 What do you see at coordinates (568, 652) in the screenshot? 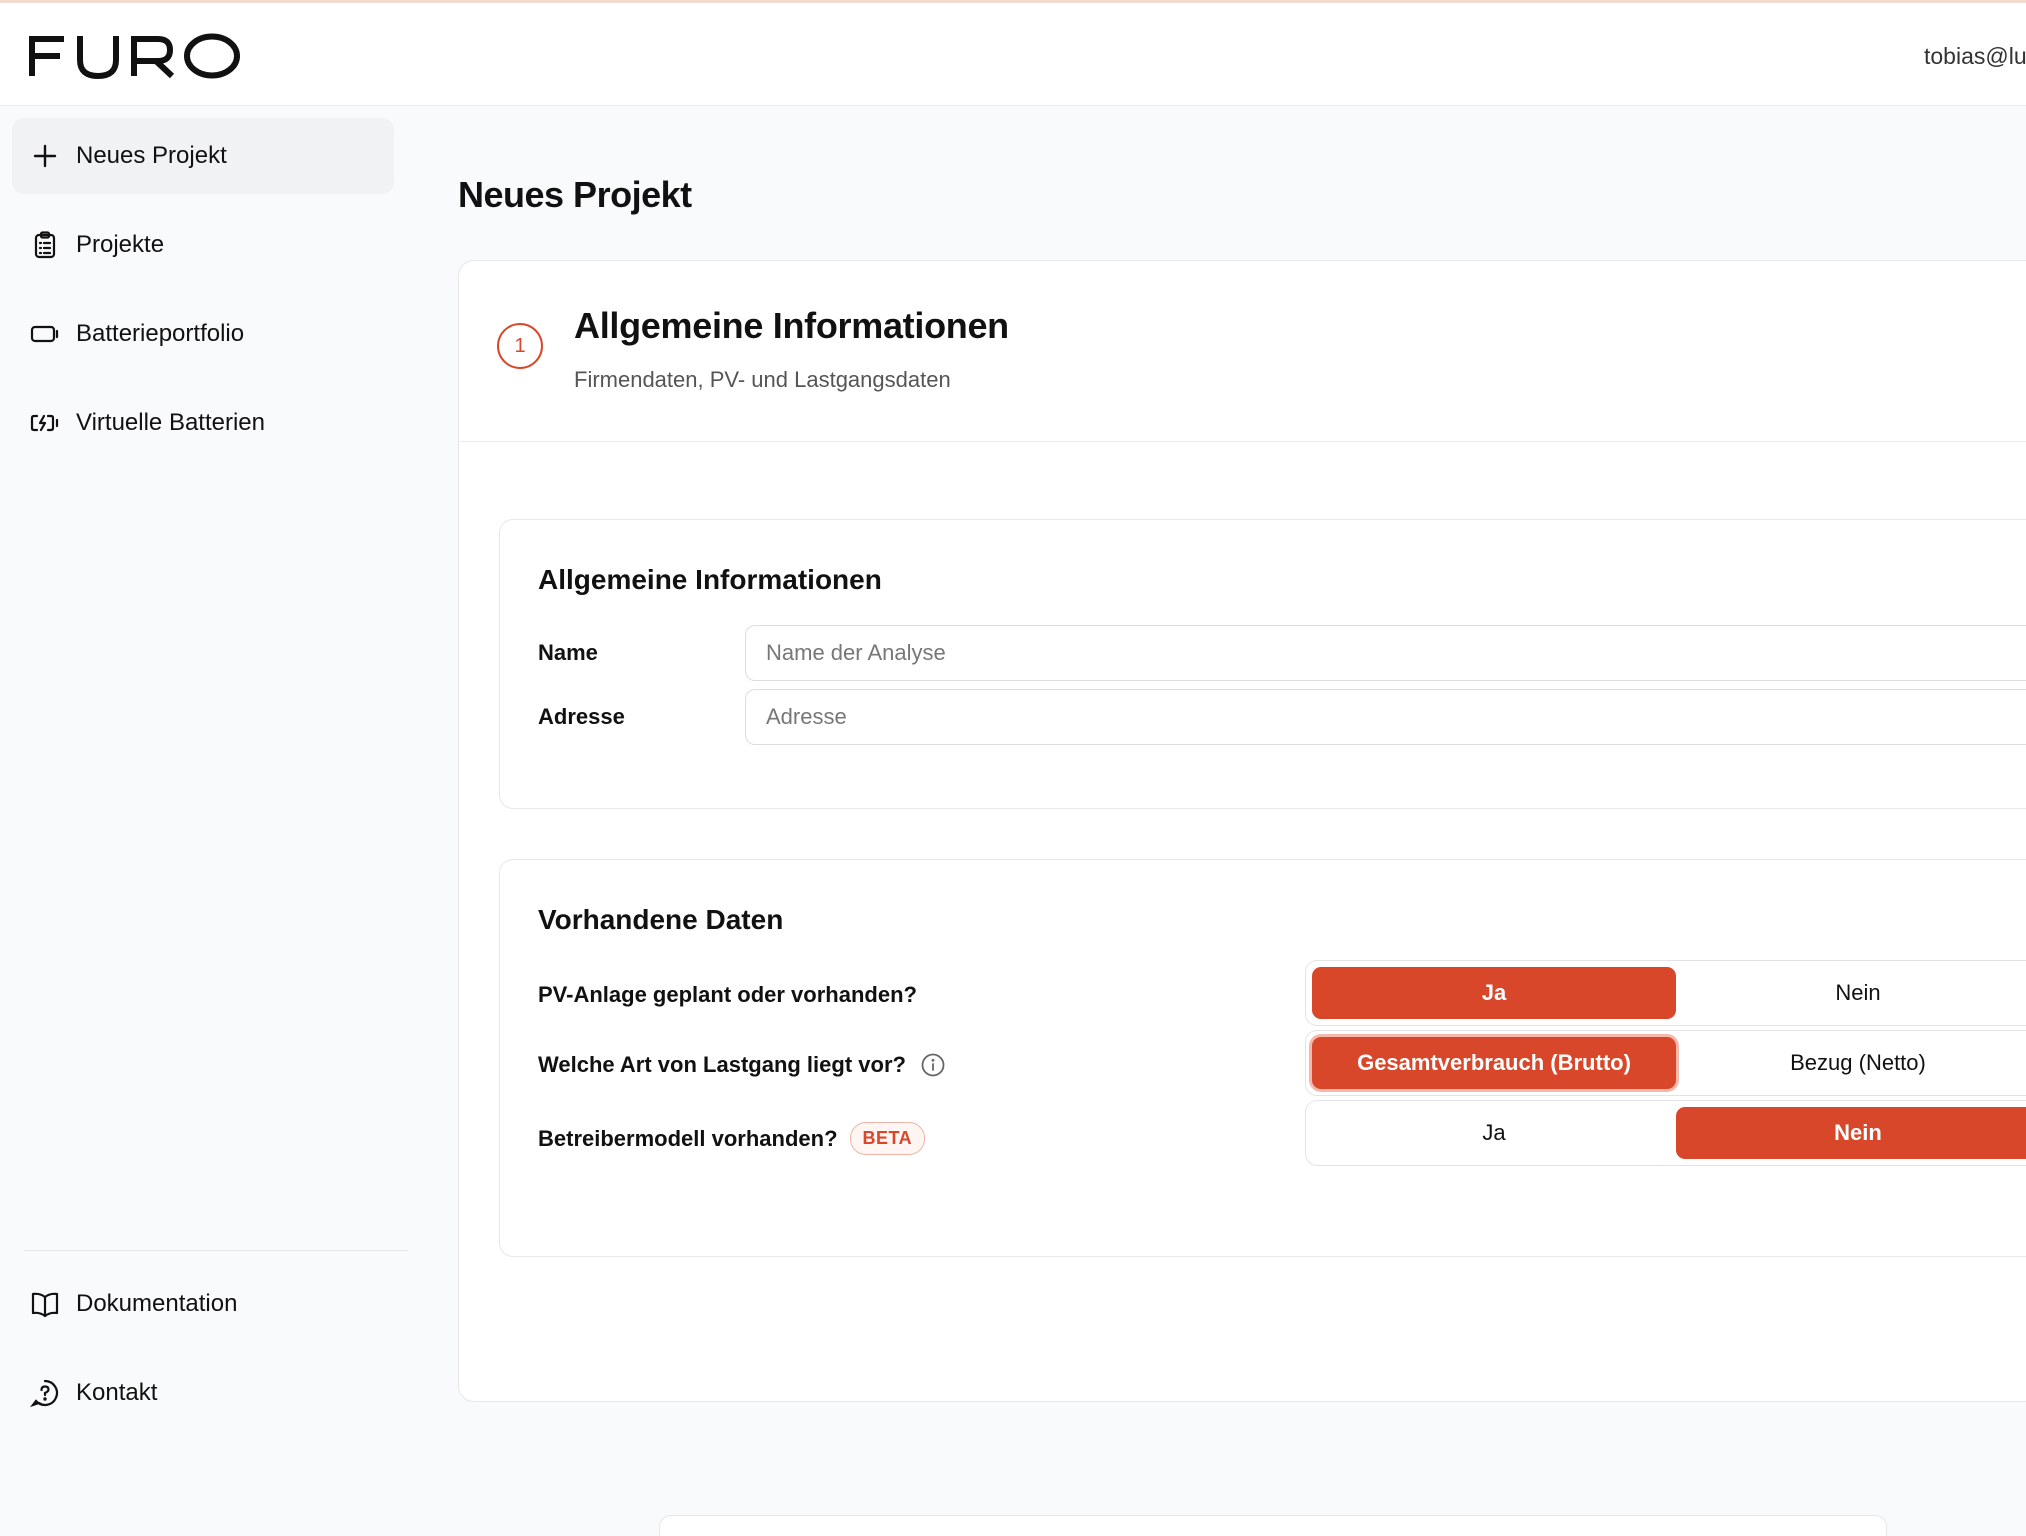
I see `name-label: Name` at bounding box center [568, 652].